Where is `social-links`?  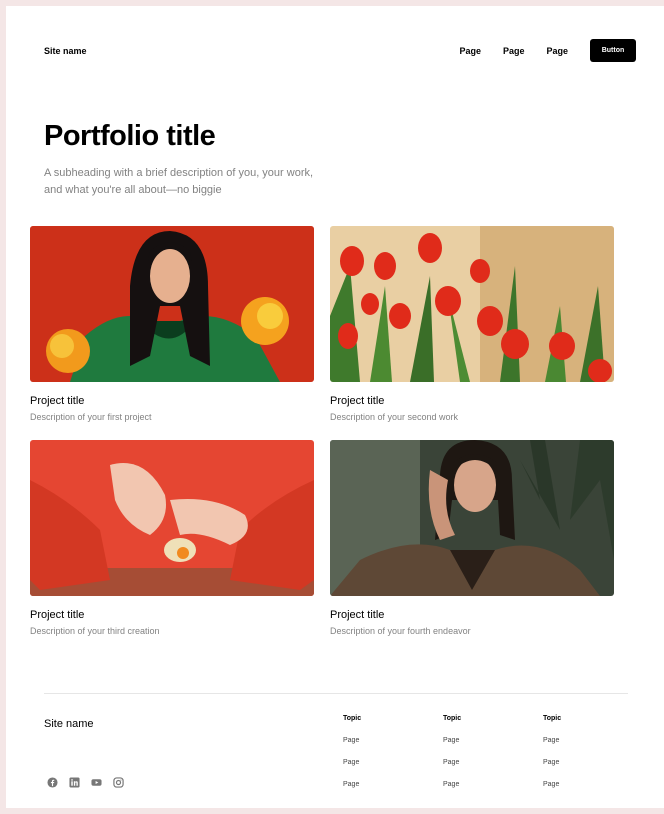 social-links is located at coordinates (91, 782).